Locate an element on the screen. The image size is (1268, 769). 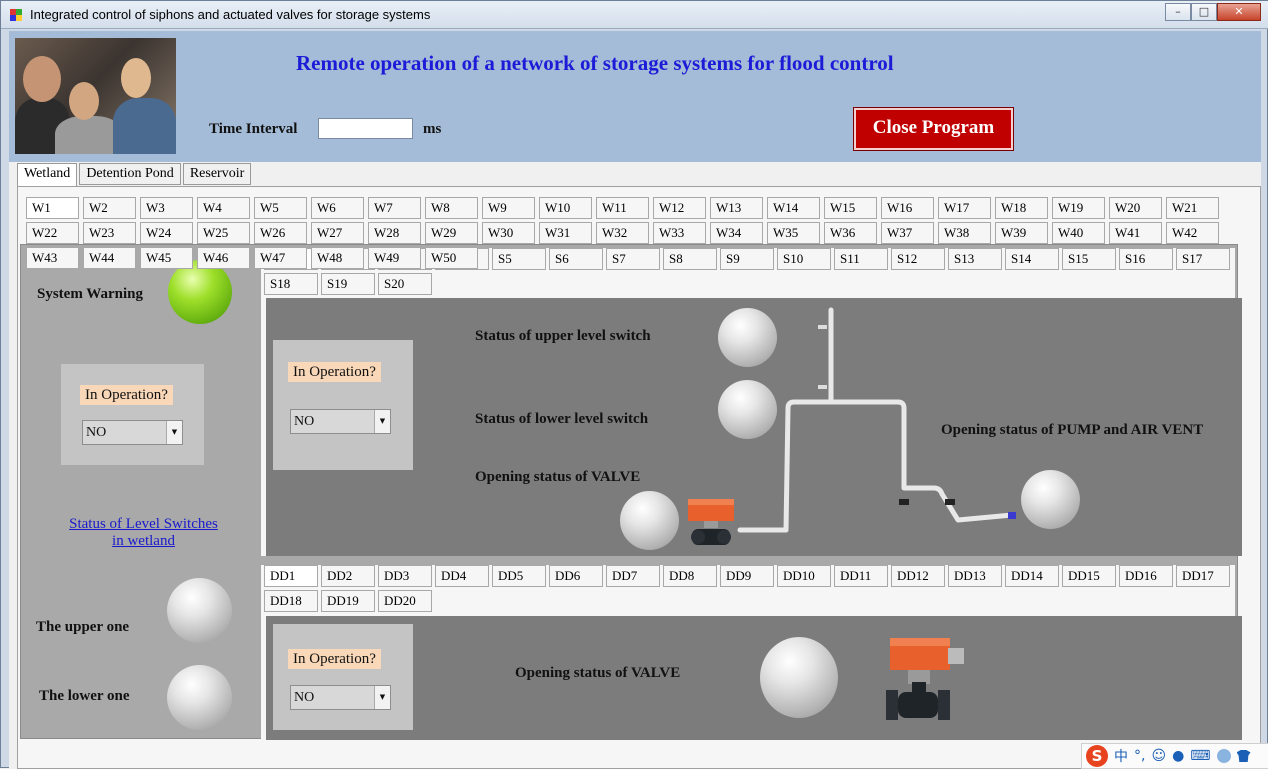
keyboard-icon: ⌨ is located at coordinates (1200, 756).